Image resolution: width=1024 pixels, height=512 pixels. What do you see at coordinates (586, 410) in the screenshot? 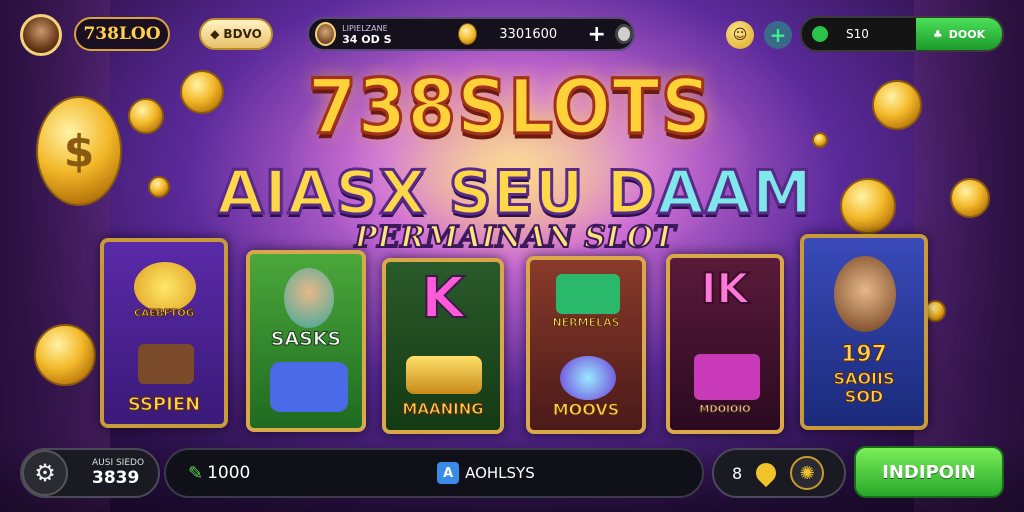
I see `card-4-bottom-label: MOOVS` at bounding box center [586, 410].